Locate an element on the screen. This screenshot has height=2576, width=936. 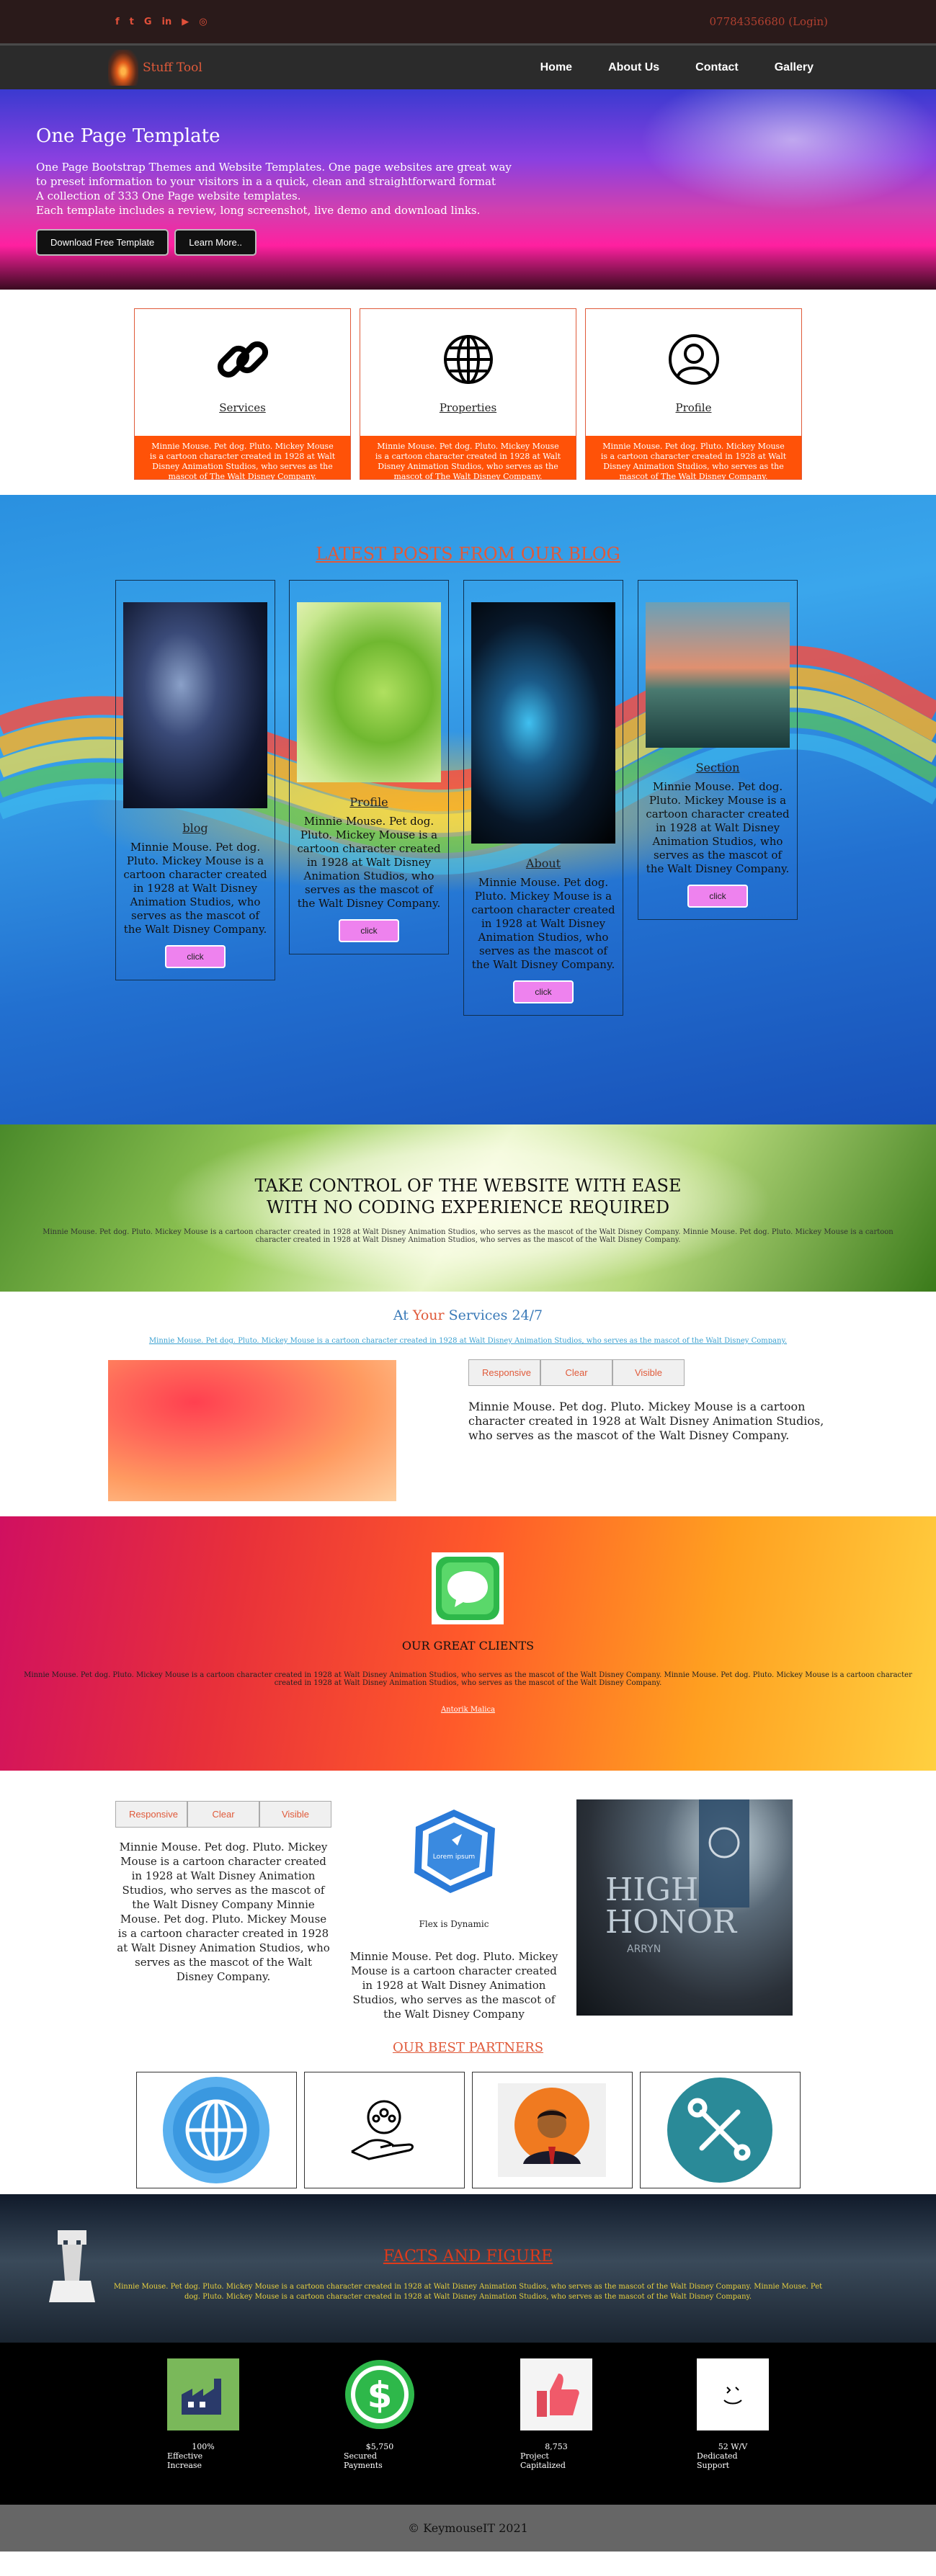
dollar-icon: $ is located at coordinates (380, 2394).